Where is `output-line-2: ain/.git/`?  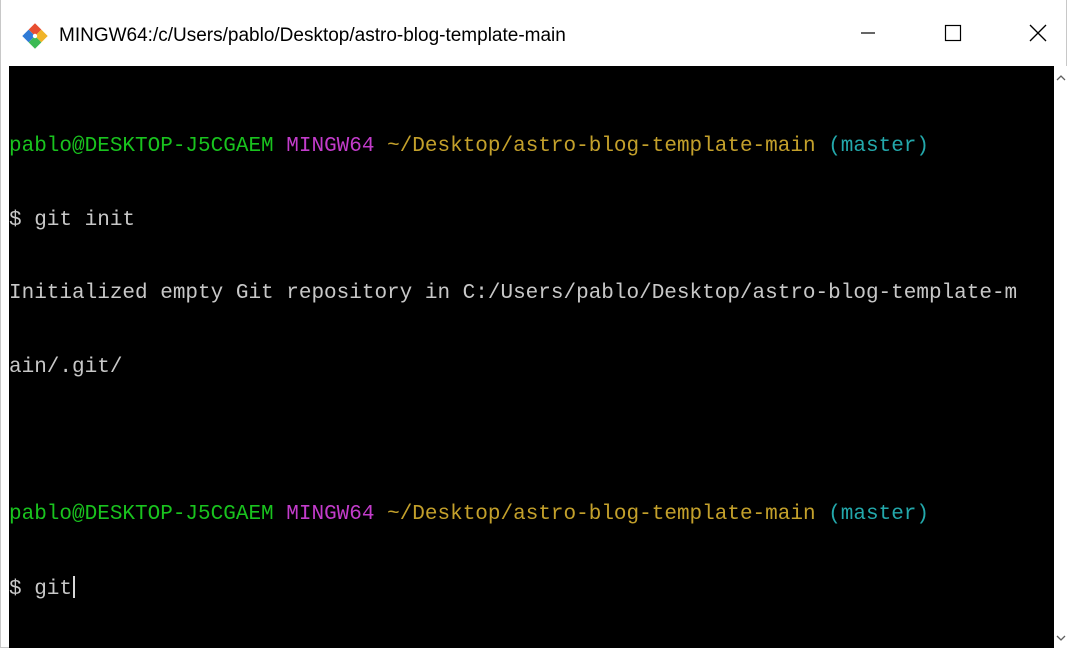
output-line-2: ain/.git/ is located at coordinates (66, 367).